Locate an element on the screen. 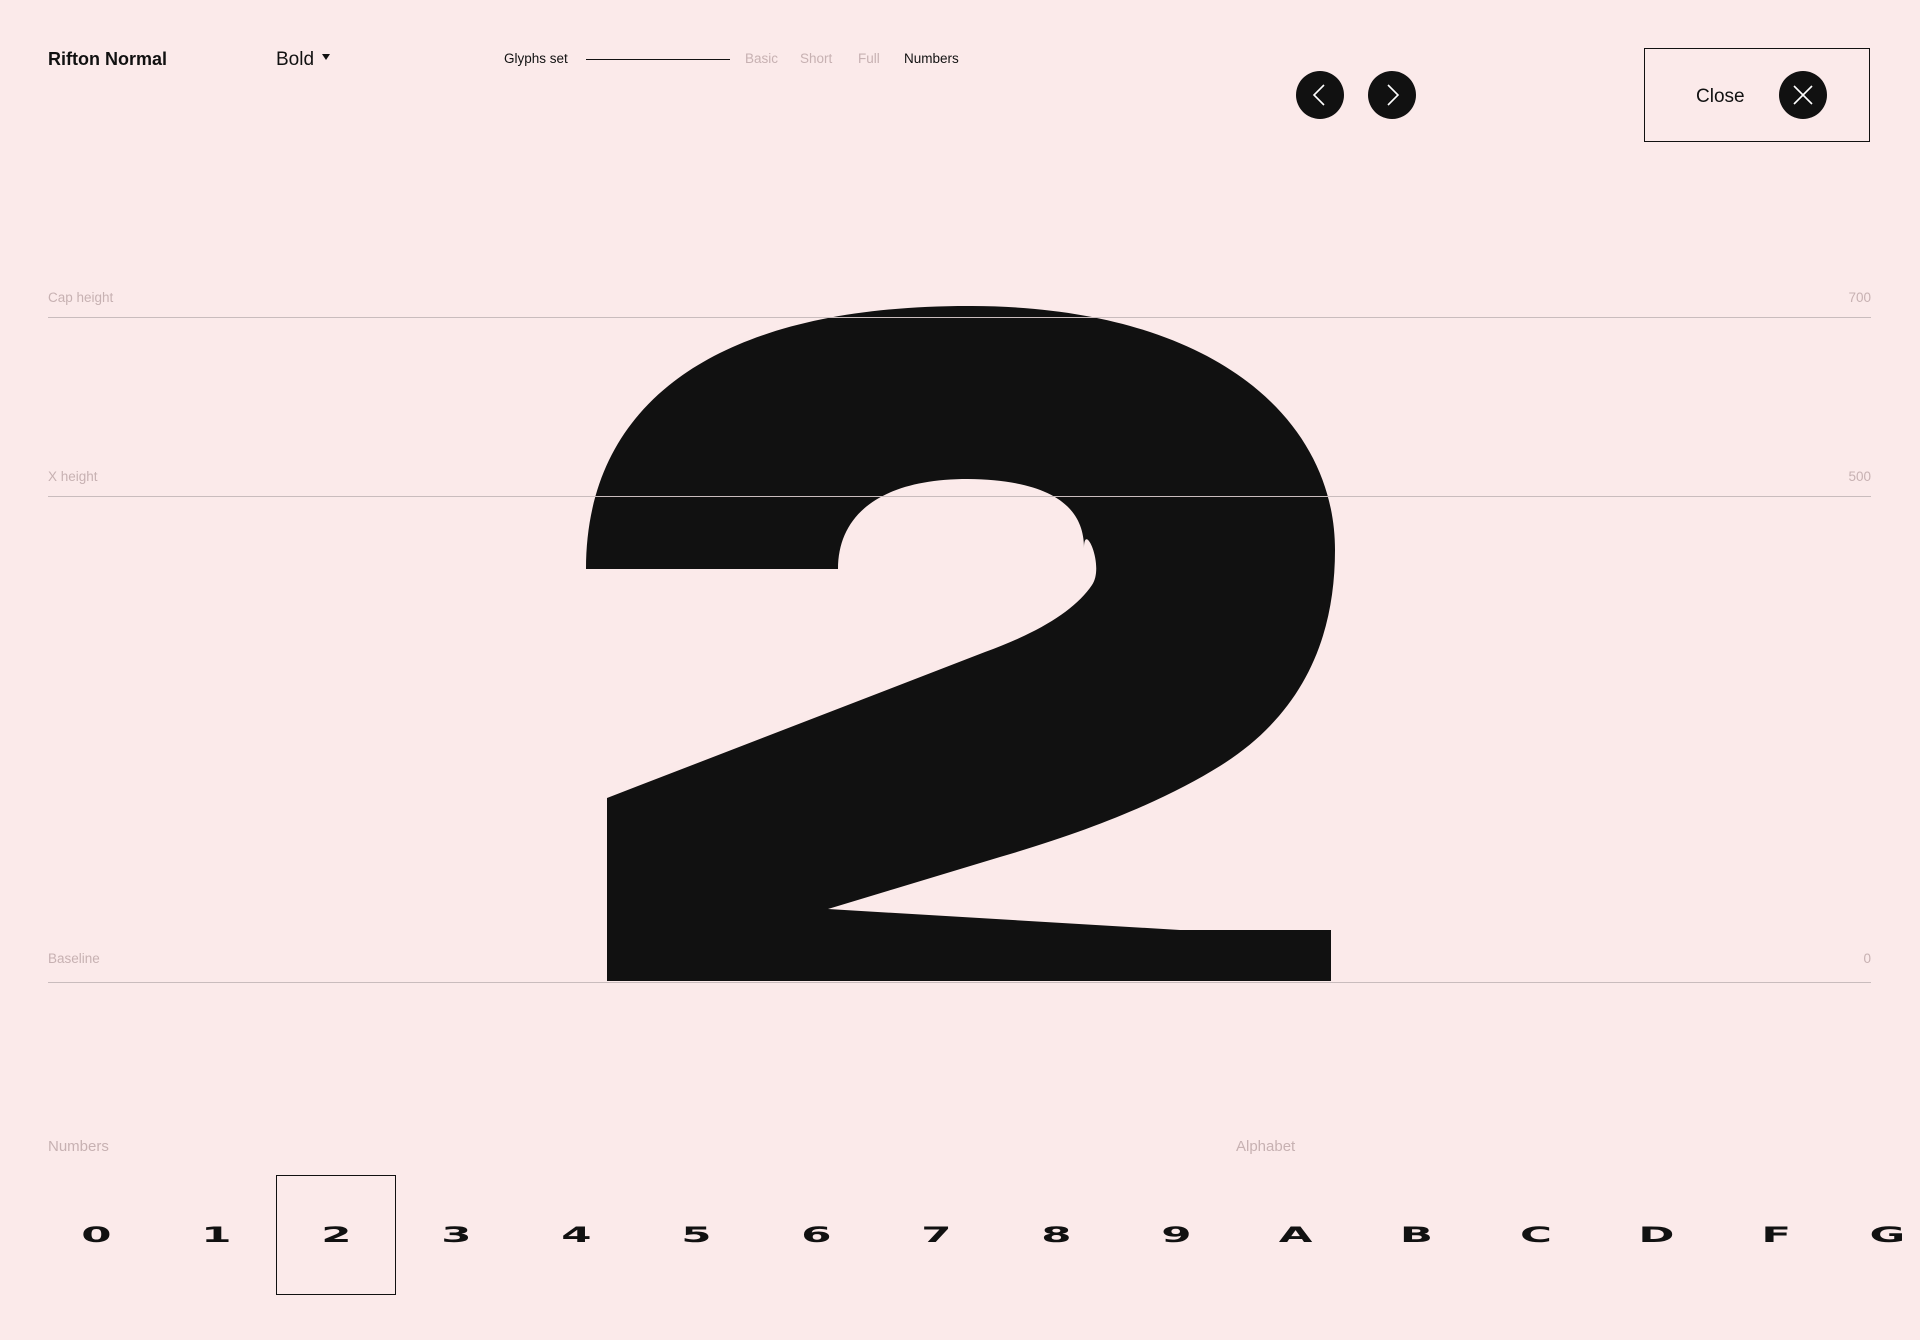  baseline-label: Baseline is located at coordinates (74, 958).